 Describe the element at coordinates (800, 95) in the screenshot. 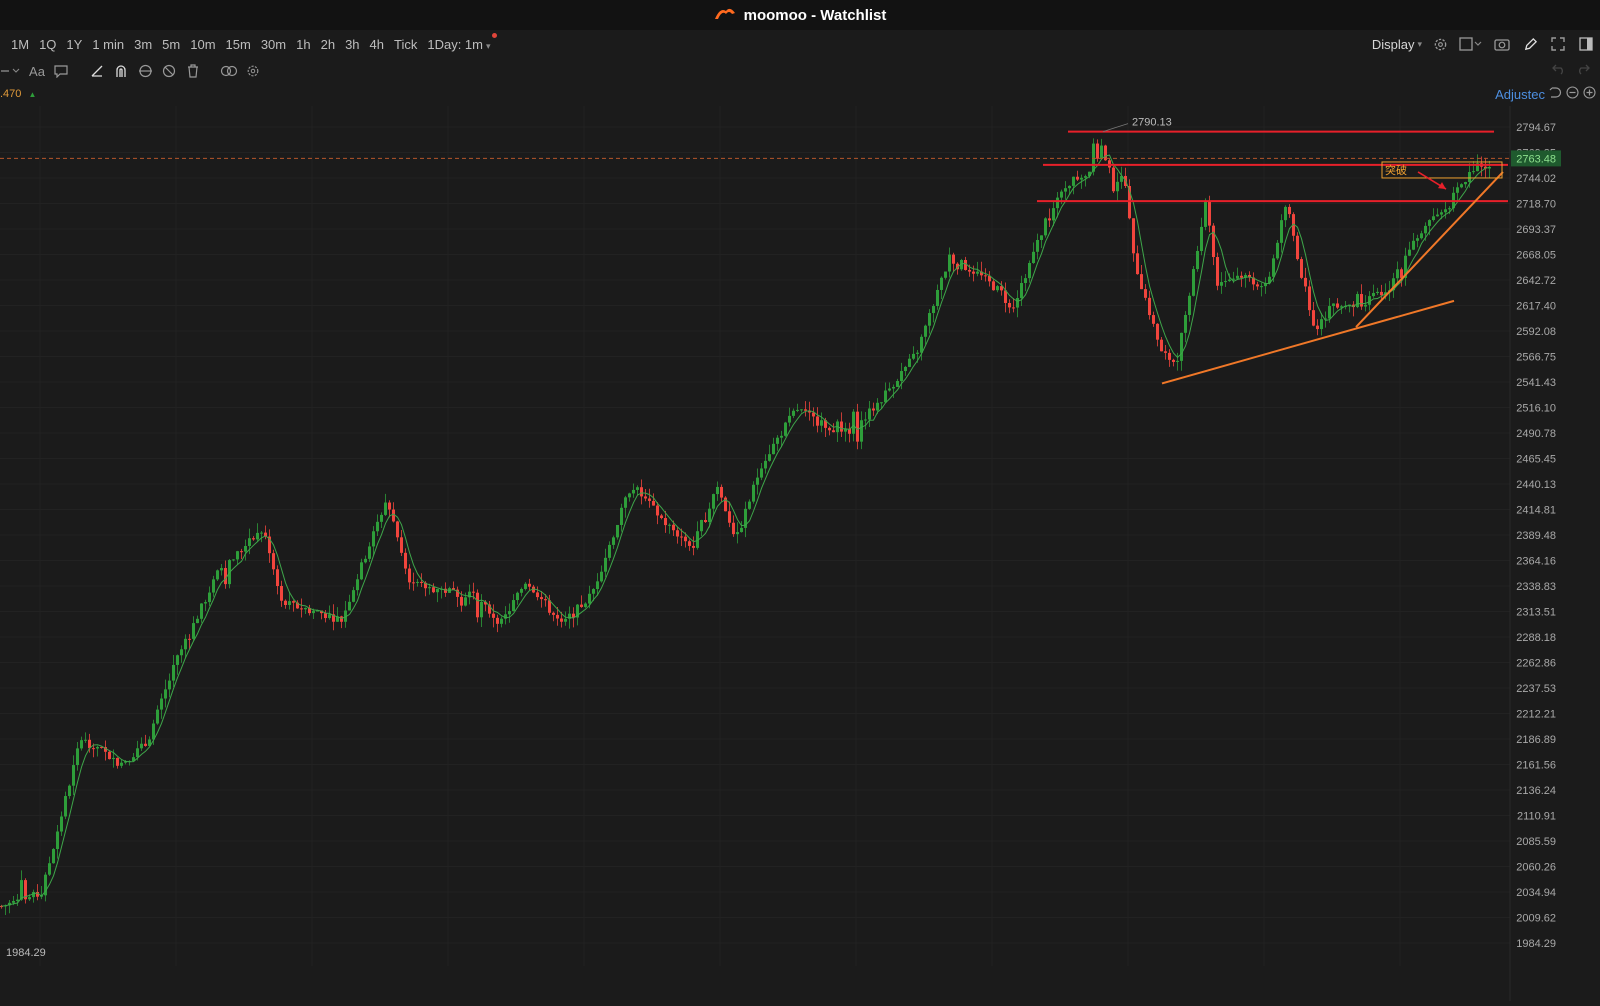

I see `indicator-info-bar: .470 ▲ Adjustec` at that location.